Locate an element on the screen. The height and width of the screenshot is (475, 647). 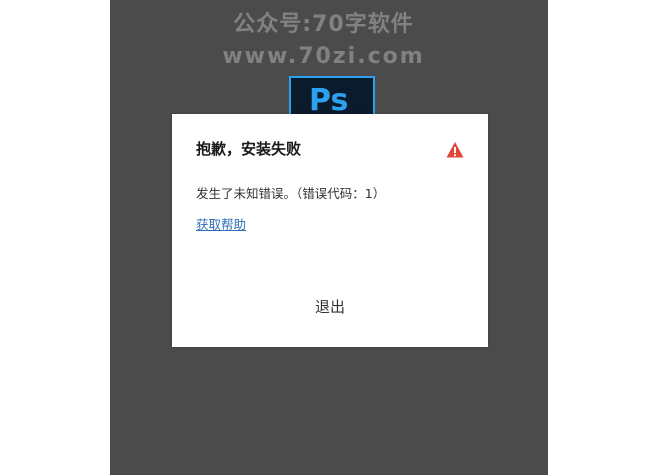
warning-icon is located at coordinates (455, 150).